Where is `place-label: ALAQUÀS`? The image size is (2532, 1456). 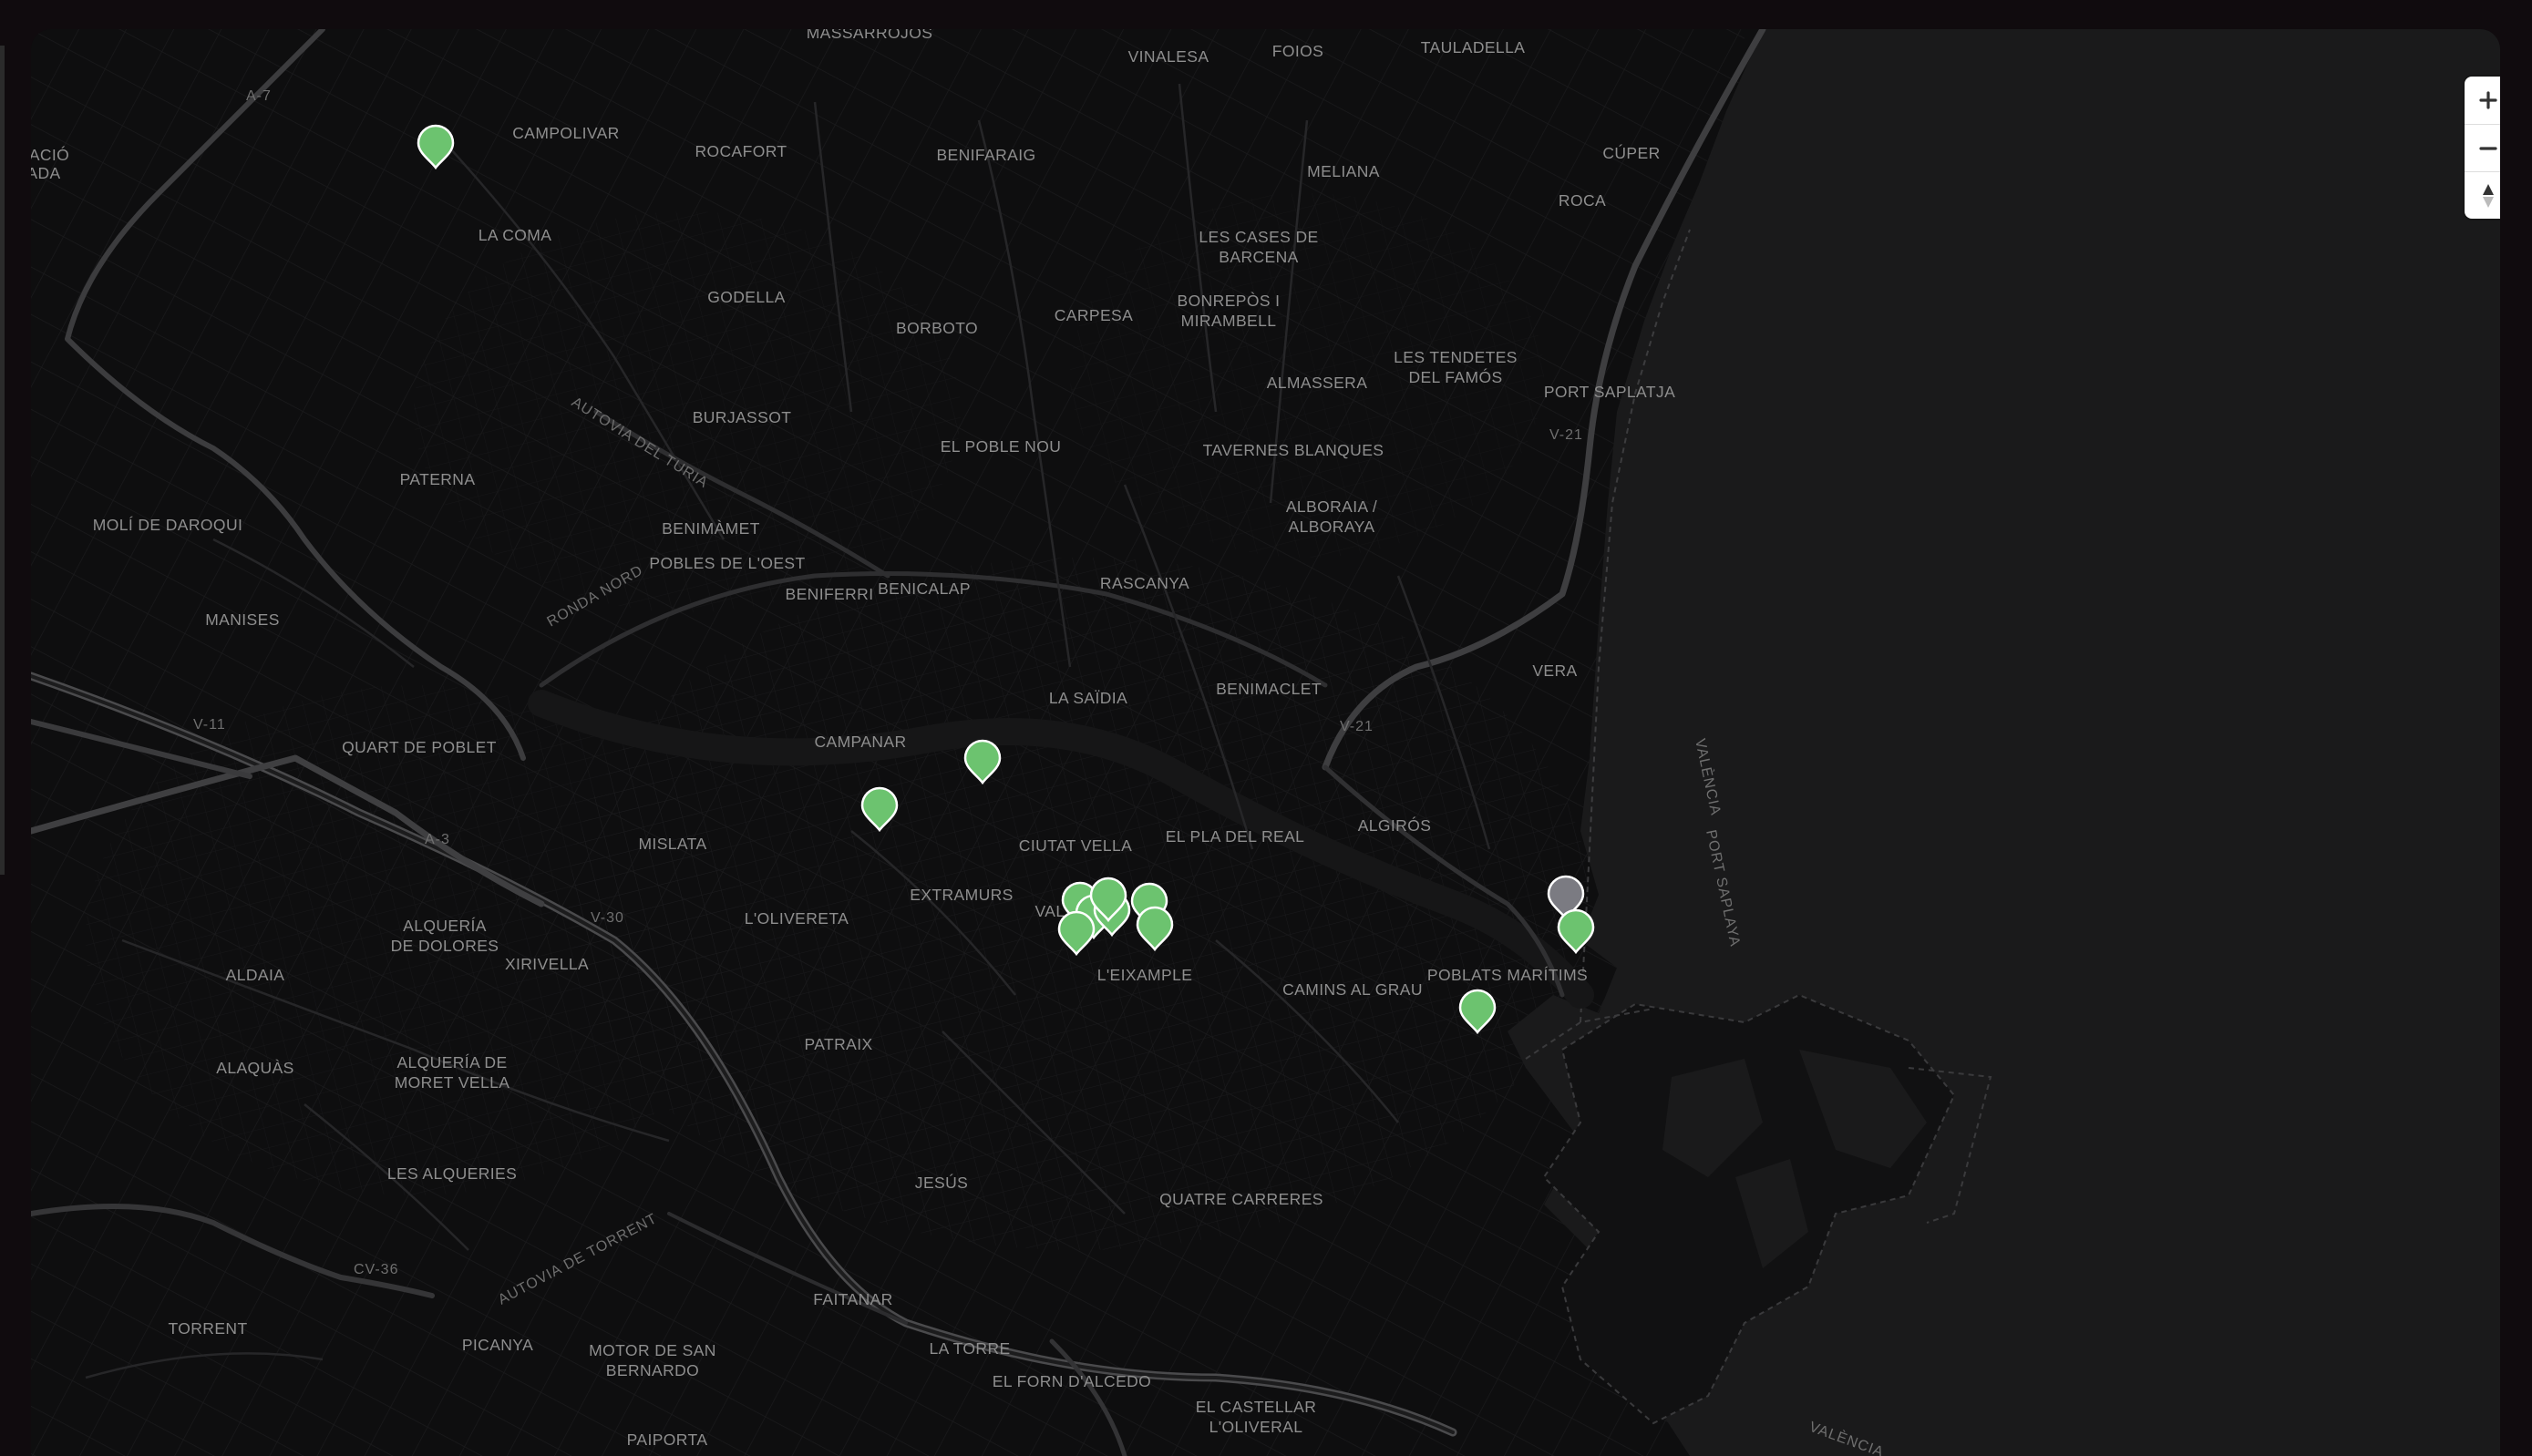 place-label: ALAQUÀS is located at coordinates (255, 1068).